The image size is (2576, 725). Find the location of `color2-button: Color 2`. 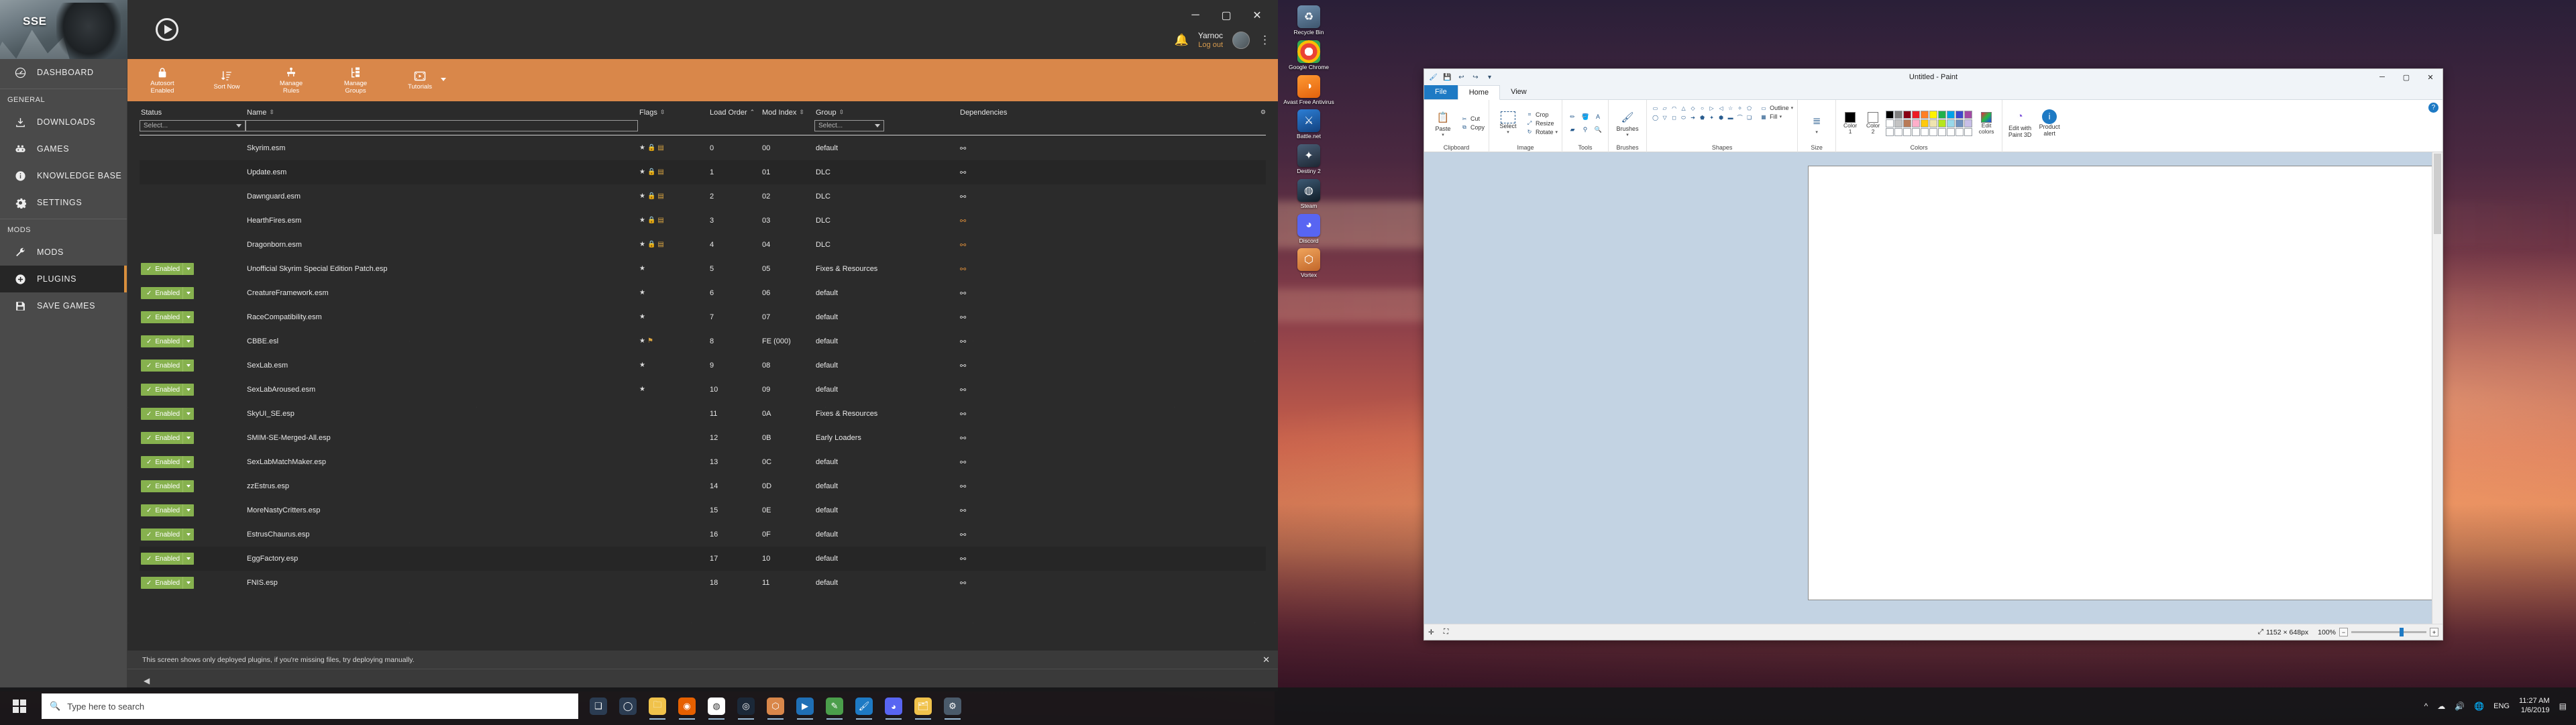

color2-button: Color 2 is located at coordinates (1873, 123).